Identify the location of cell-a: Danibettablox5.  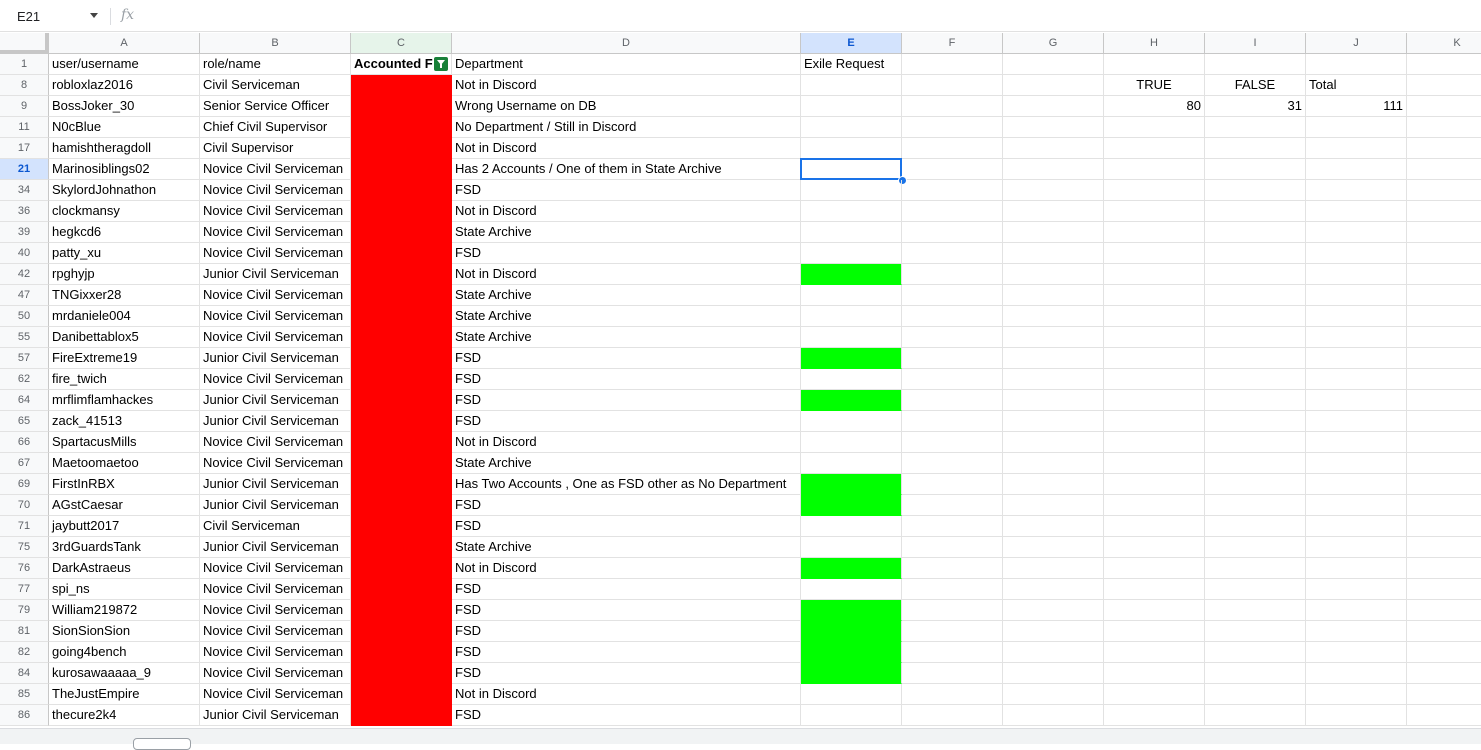
(124, 337).